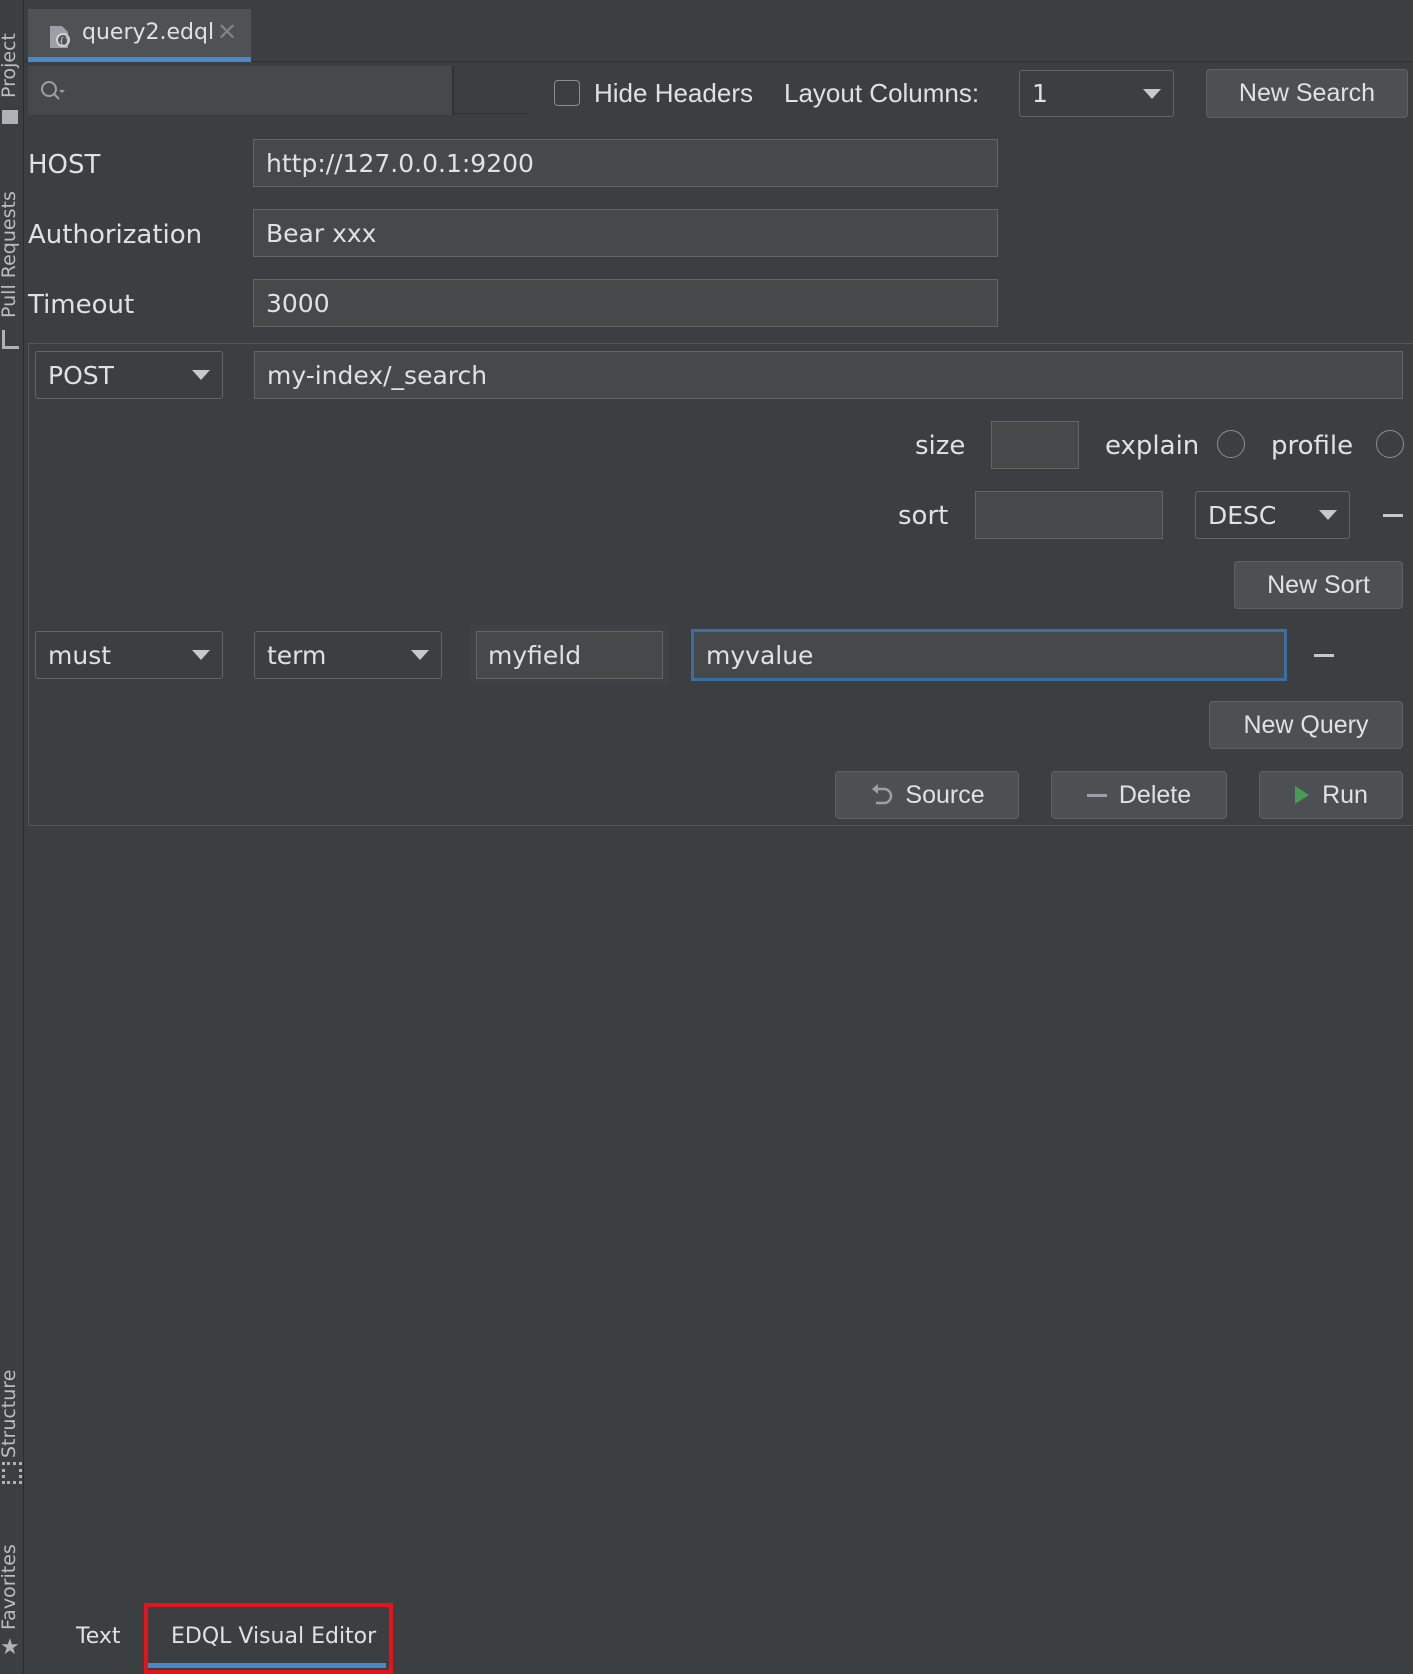  Describe the element at coordinates (945, 794) in the screenshot. I see `source-label: Source` at that location.